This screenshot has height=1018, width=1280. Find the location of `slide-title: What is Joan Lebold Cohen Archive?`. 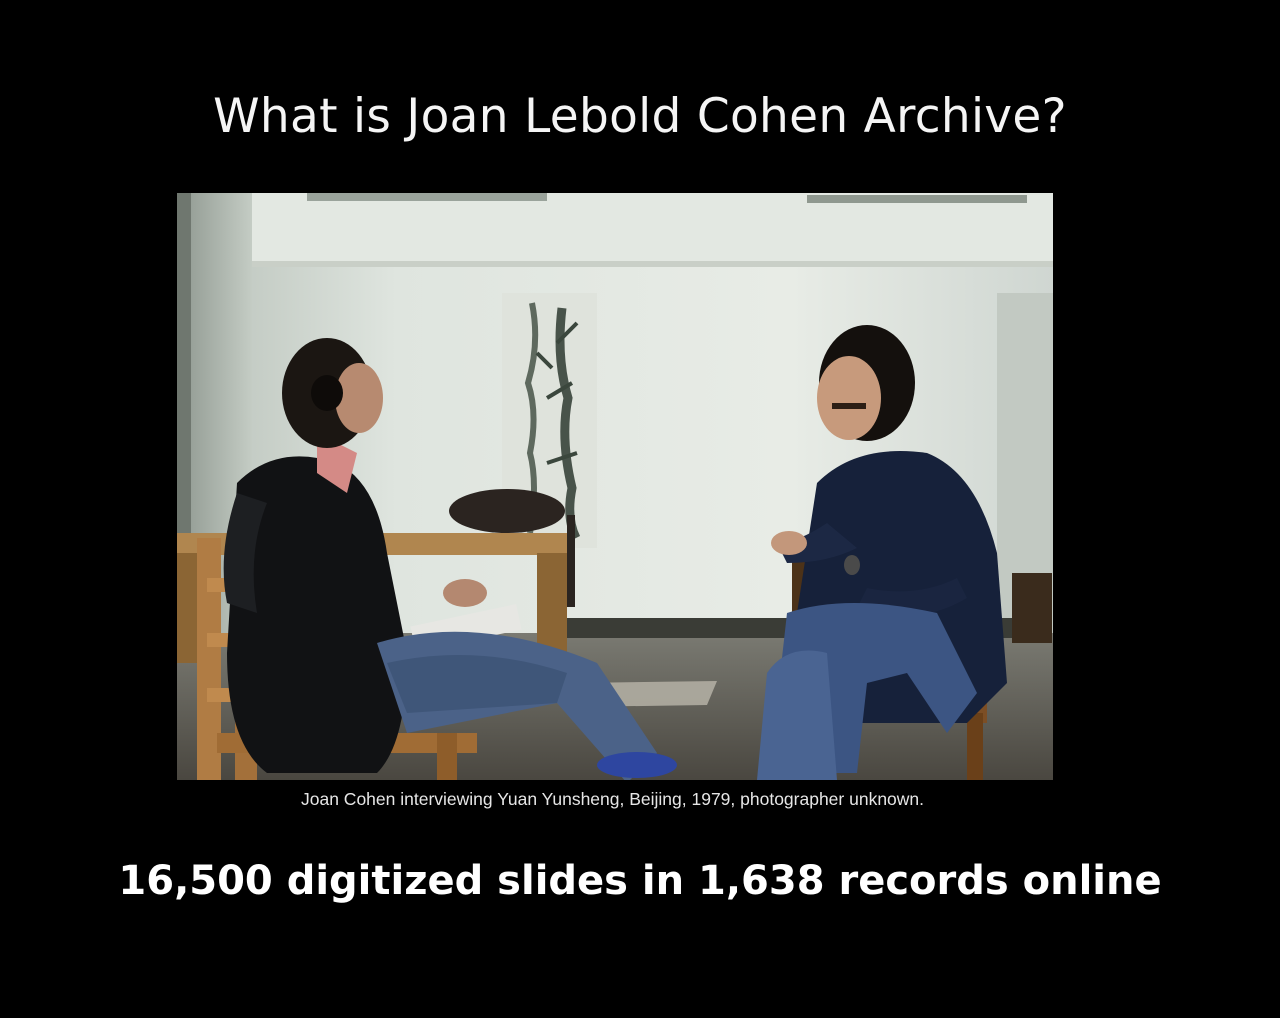

slide-title: What is Joan Lebold Cohen Archive? is located at coordinates (640, 116).